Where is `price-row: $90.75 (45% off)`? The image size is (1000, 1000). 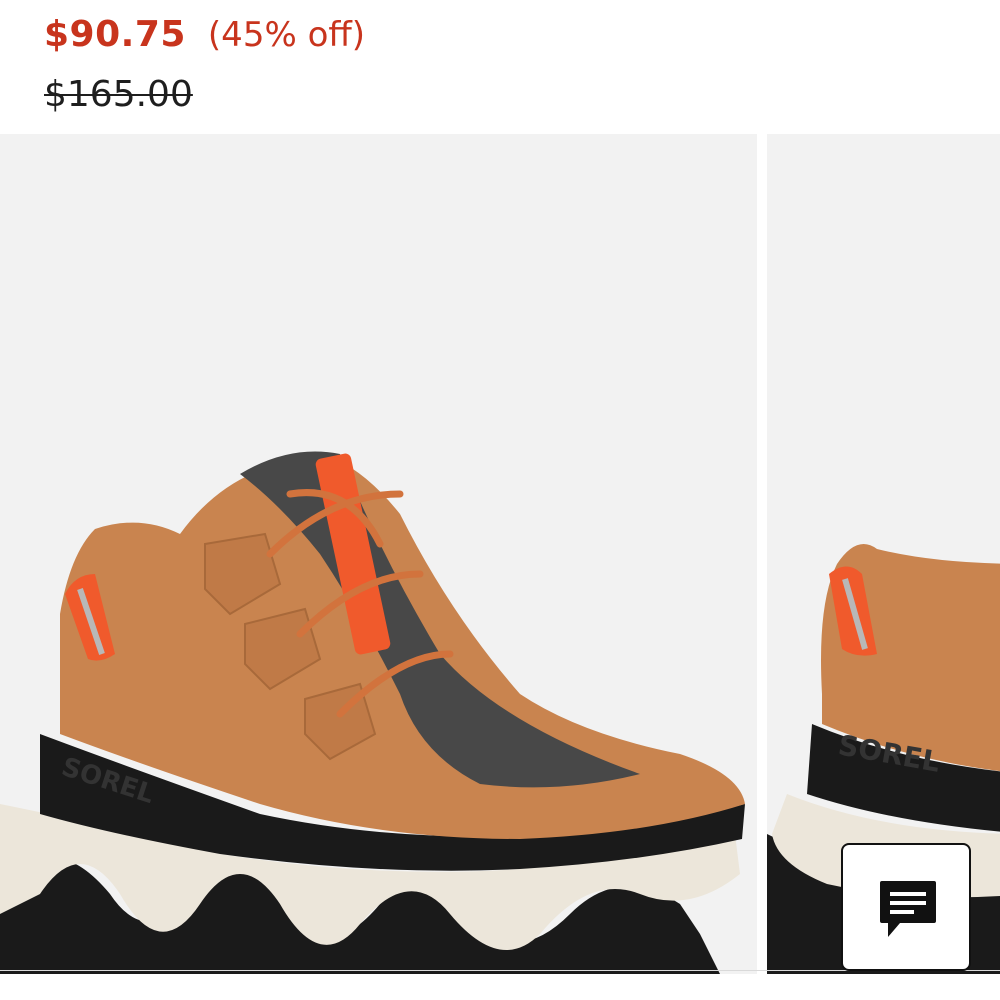
price-row: $90.75 (45% off) is located at coordinates (204, 34).